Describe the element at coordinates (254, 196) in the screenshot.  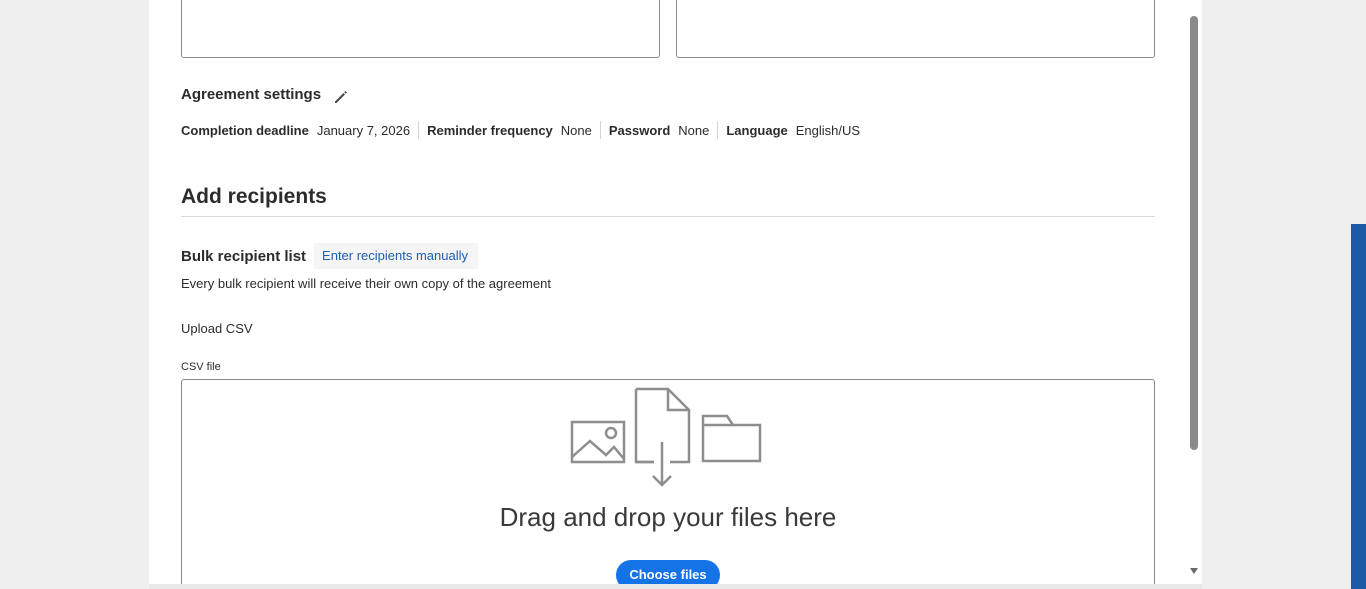
I see `add-recipients-heading: Add recipients` at that location.